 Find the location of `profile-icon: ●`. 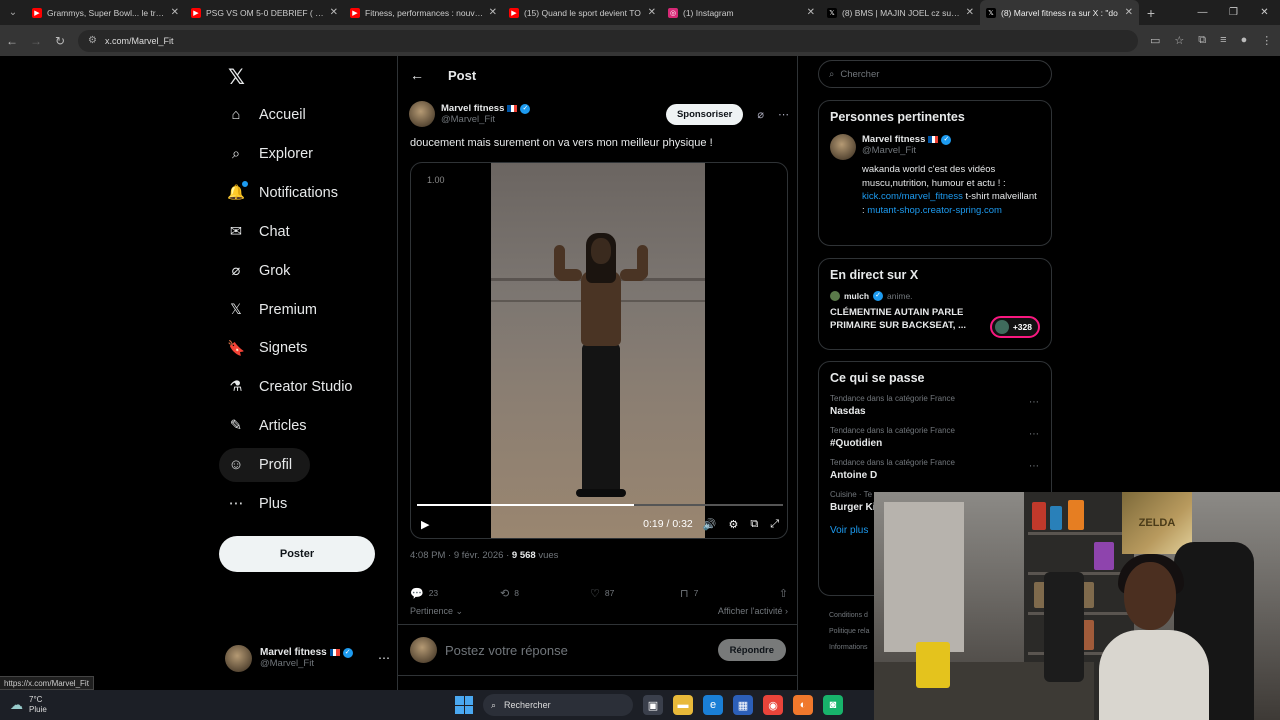

profile-icon: ● is located at coordinates (1244, 40).